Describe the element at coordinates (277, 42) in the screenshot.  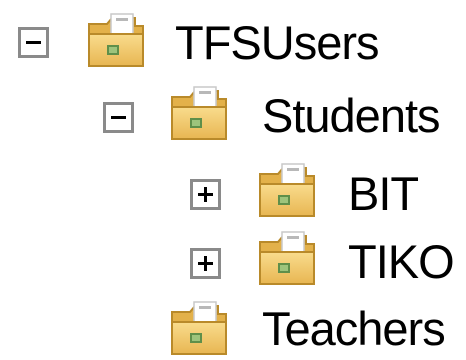
I see `tree-node-label: TFSUsers` at that location.